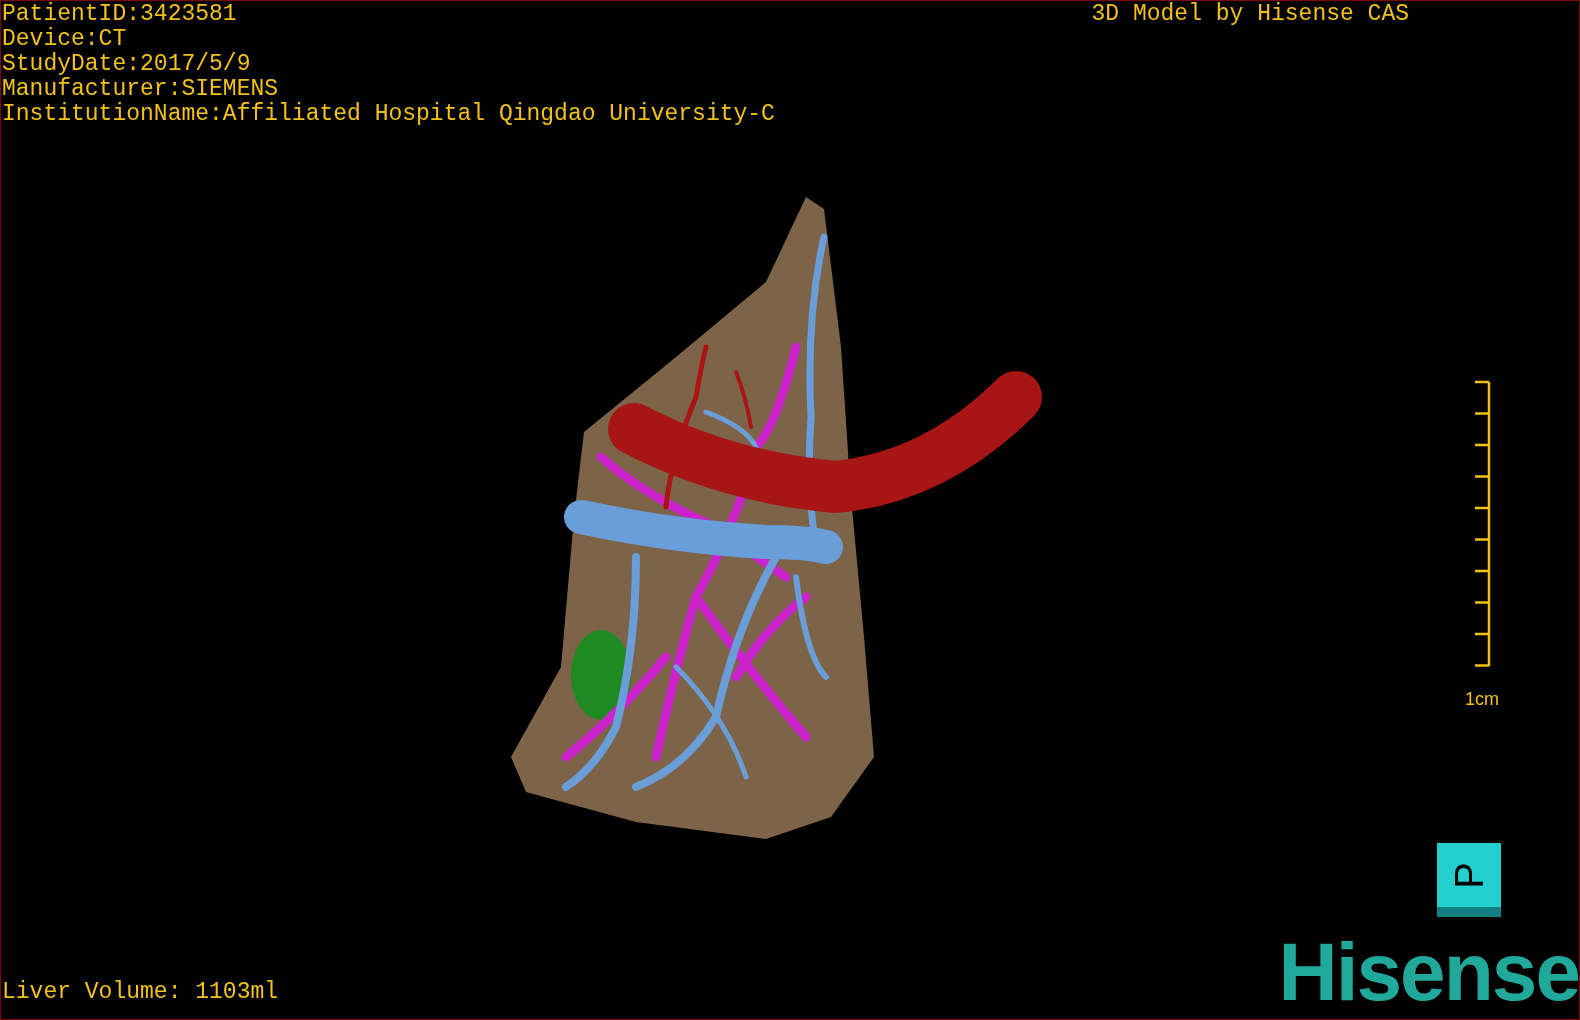 This screenshot has width=1580, height=1020. I want to click on patient-info-text: InstitutionName:Affiliated Hospital Qingdao University-C, so click(388, 114).